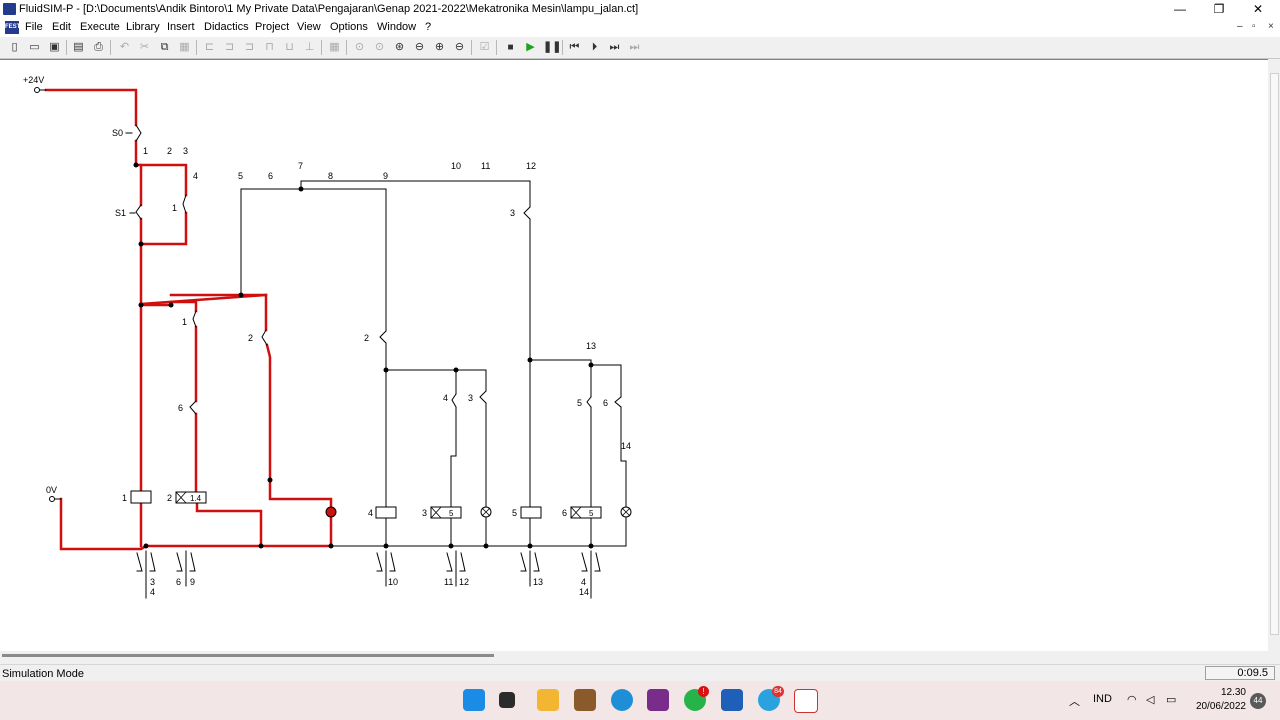  Describe the element at coordinates (1074, 701) in the screenshot. I see `tray-chevron-icon: ︿` at that location.